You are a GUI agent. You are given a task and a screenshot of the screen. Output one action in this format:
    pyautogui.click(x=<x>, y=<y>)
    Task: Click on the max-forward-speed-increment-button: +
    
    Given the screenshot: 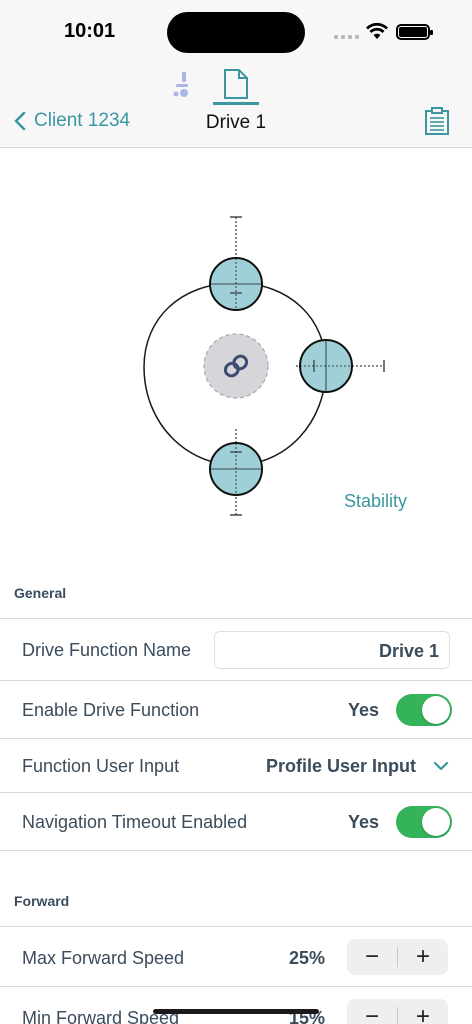 What is the action you would take?
    pyautogui.click(x=423, y=957)
    